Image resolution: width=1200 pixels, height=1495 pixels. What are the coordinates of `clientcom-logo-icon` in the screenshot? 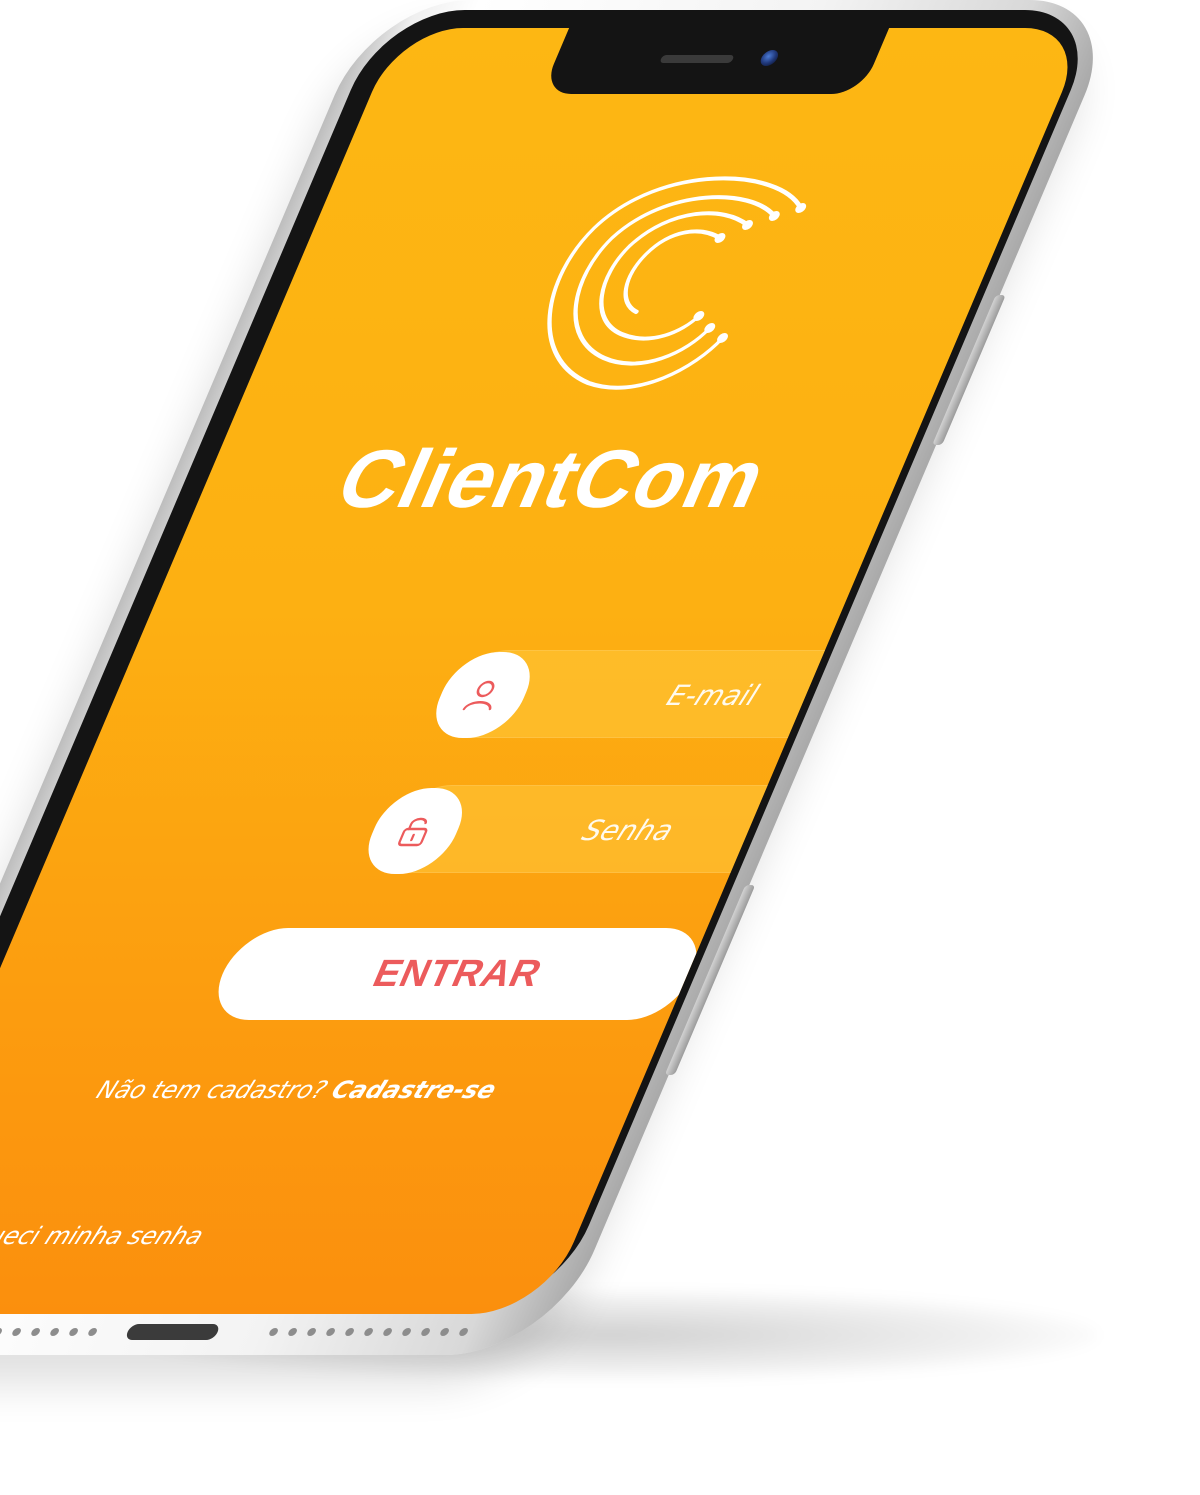 It's located at (677, 283).